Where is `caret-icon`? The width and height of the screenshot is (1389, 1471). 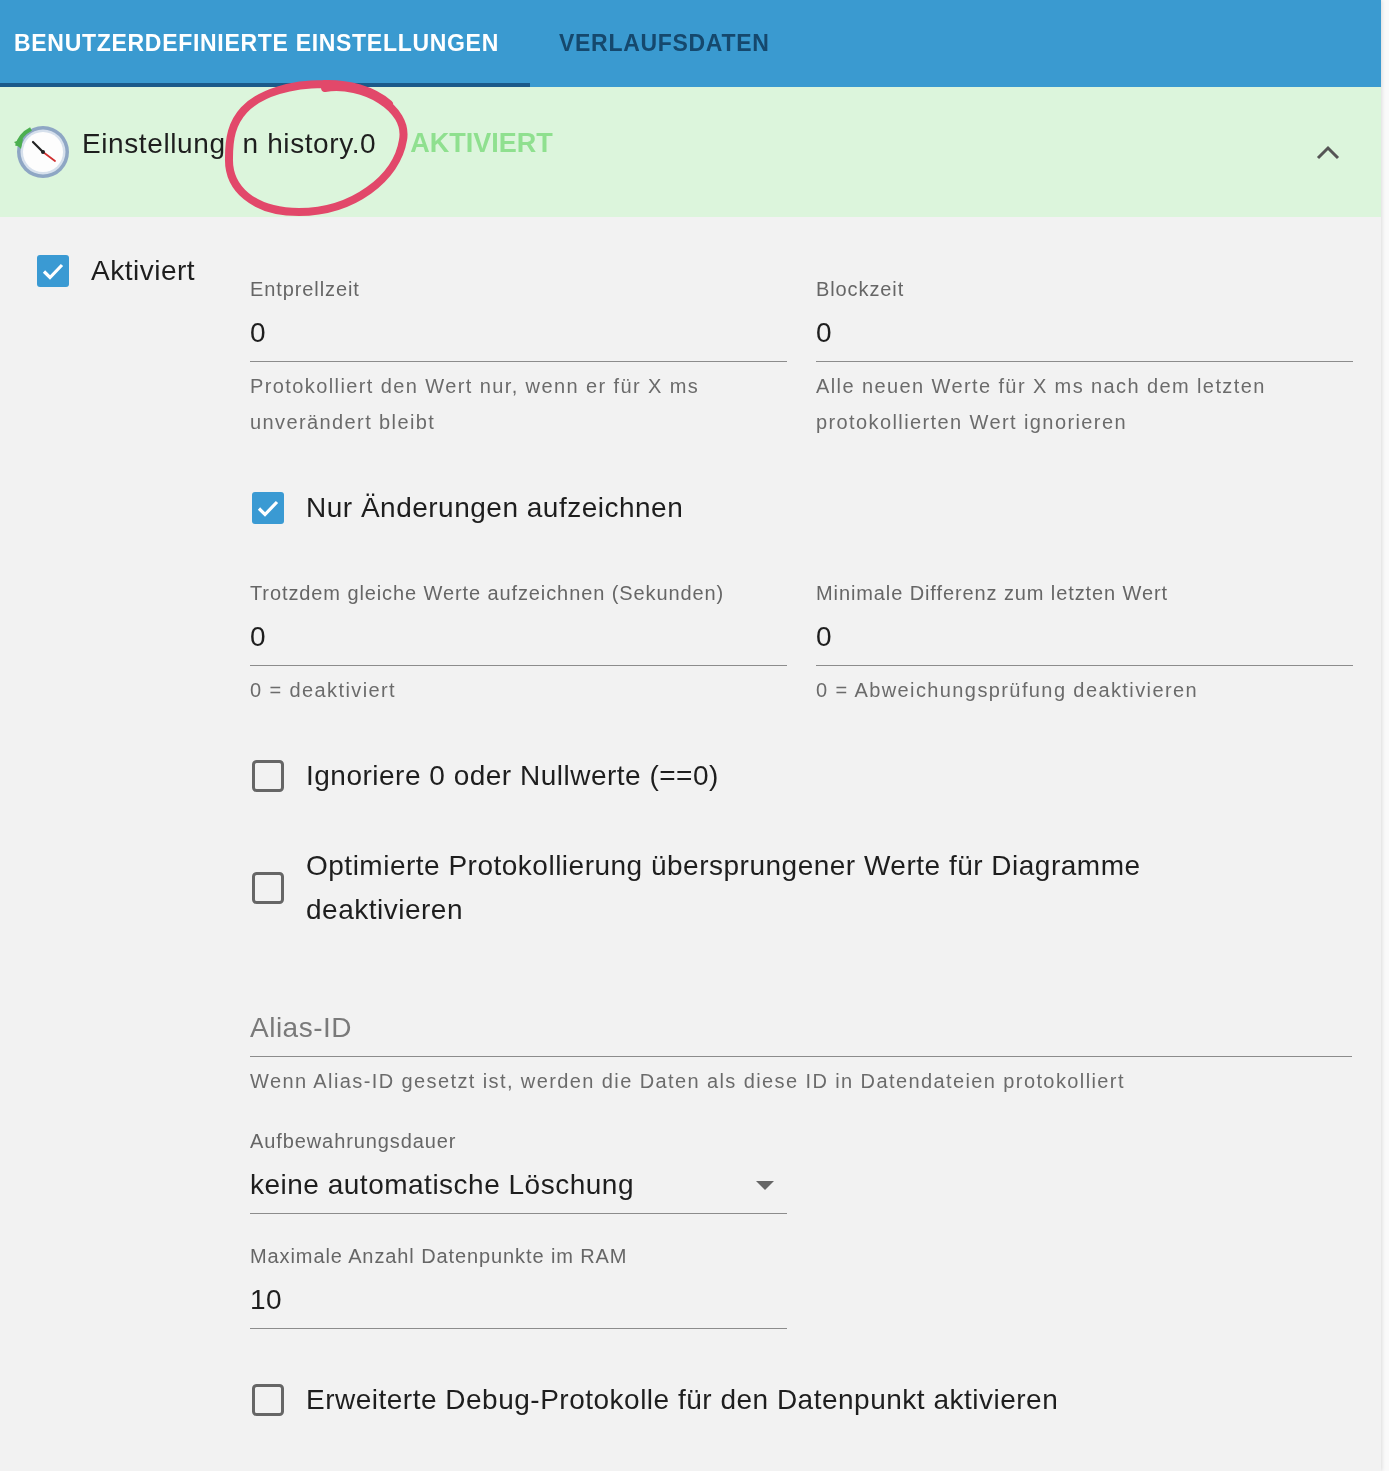
caret-icon is located at coordinates (765, 1185).